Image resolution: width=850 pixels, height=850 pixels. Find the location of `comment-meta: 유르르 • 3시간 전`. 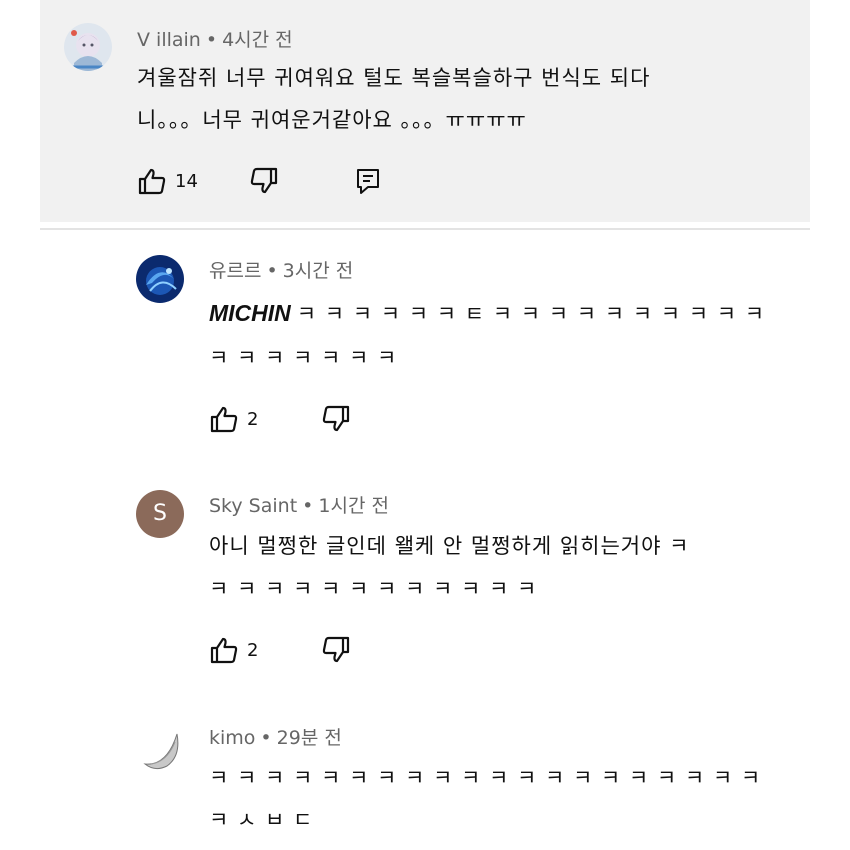

comment-meta: 유르르 • 3시간 전 is located at coordinates (281, 269).